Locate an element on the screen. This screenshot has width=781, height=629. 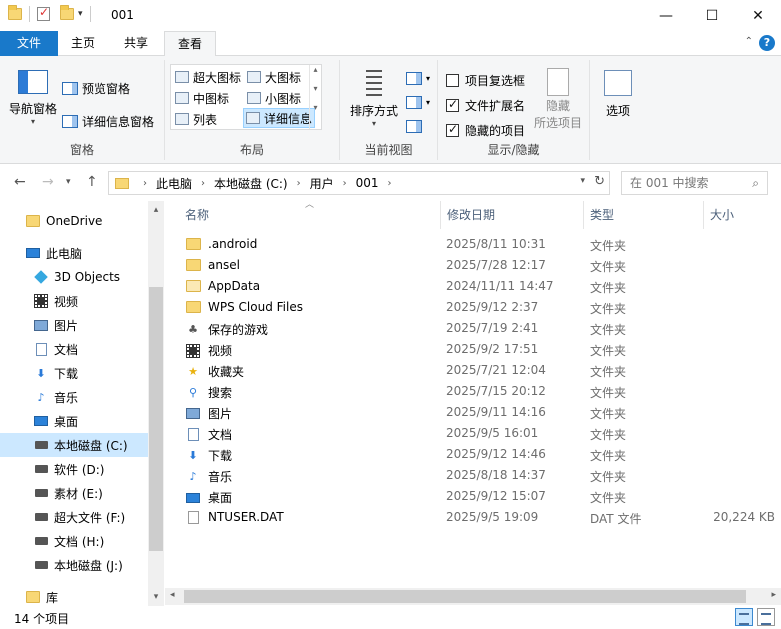
options-button: 选项 is located at coordinates (618, 94).